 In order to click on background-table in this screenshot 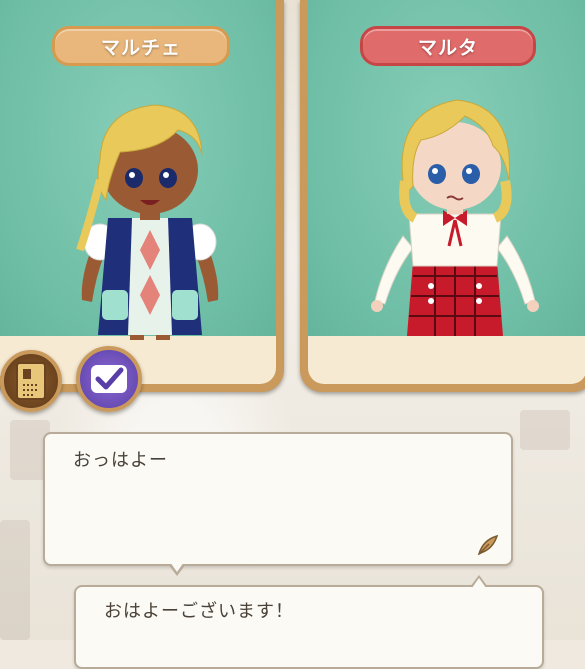, I will do `click(545, 430)`.